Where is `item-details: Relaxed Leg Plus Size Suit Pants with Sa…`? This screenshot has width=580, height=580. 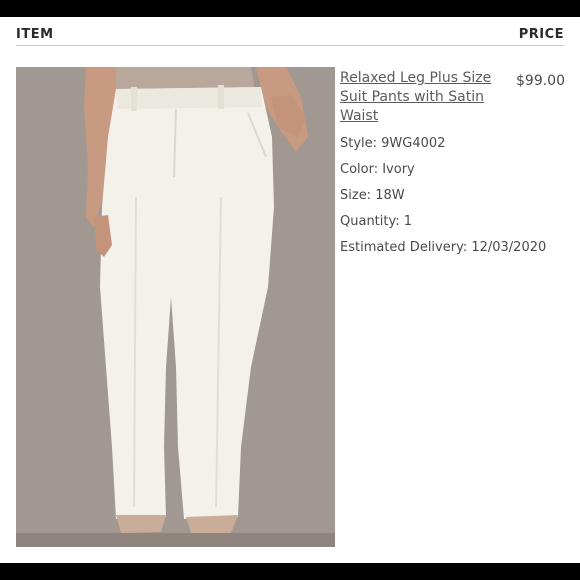 item-details: Relaxed Leg Plus Size Suit Pants with Sa… is located at coordinates (452, 162).